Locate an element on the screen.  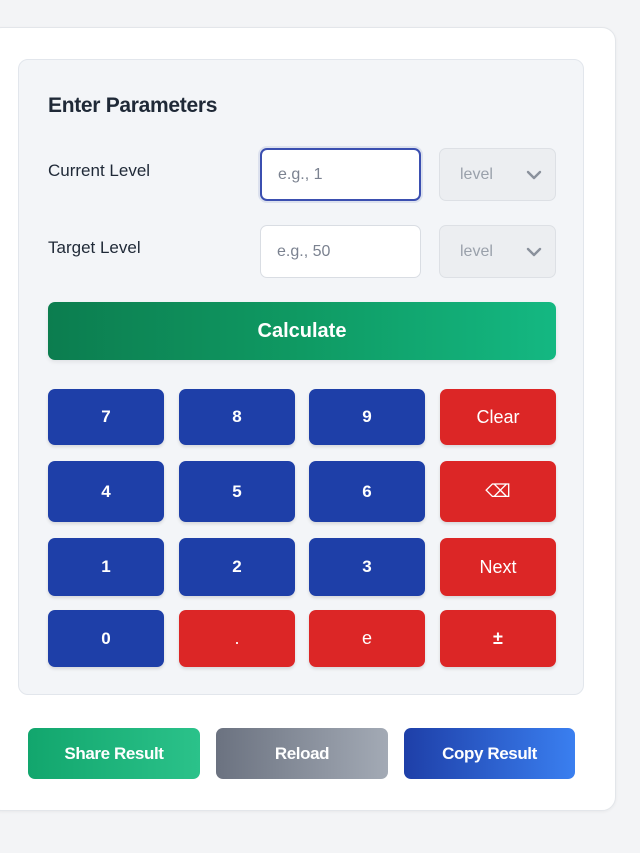
backspace-button: ⌫ is located at coordinates (498, 491).